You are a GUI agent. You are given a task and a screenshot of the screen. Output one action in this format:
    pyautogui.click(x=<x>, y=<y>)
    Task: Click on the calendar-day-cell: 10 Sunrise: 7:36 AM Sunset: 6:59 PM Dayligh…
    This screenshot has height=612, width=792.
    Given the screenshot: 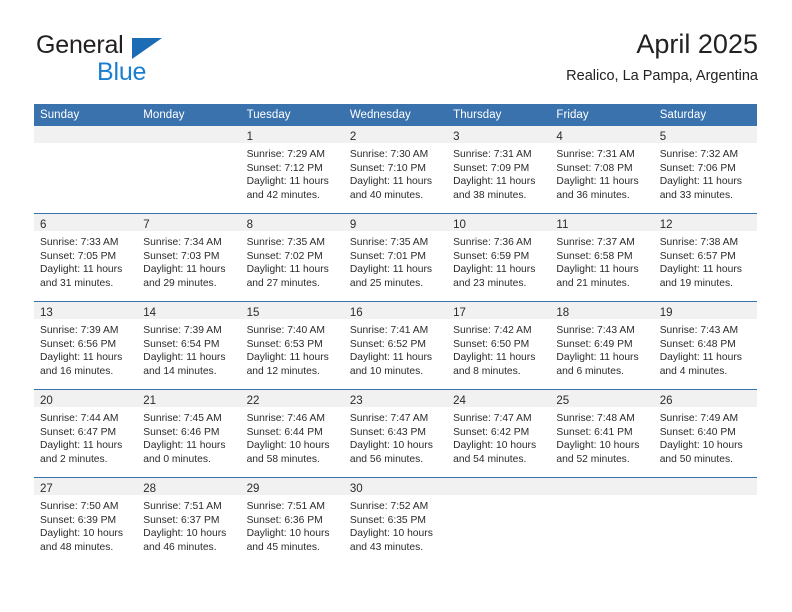 What is the action you would take?
    pyautogui.click(x=499, y=257)
    